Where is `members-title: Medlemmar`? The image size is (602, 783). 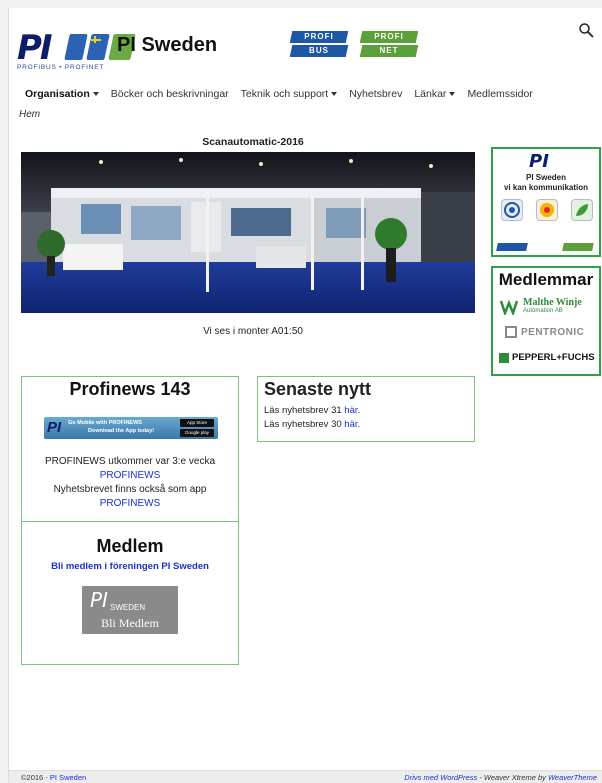 members-title: Medlemmar is located at coordinates (546, 279).